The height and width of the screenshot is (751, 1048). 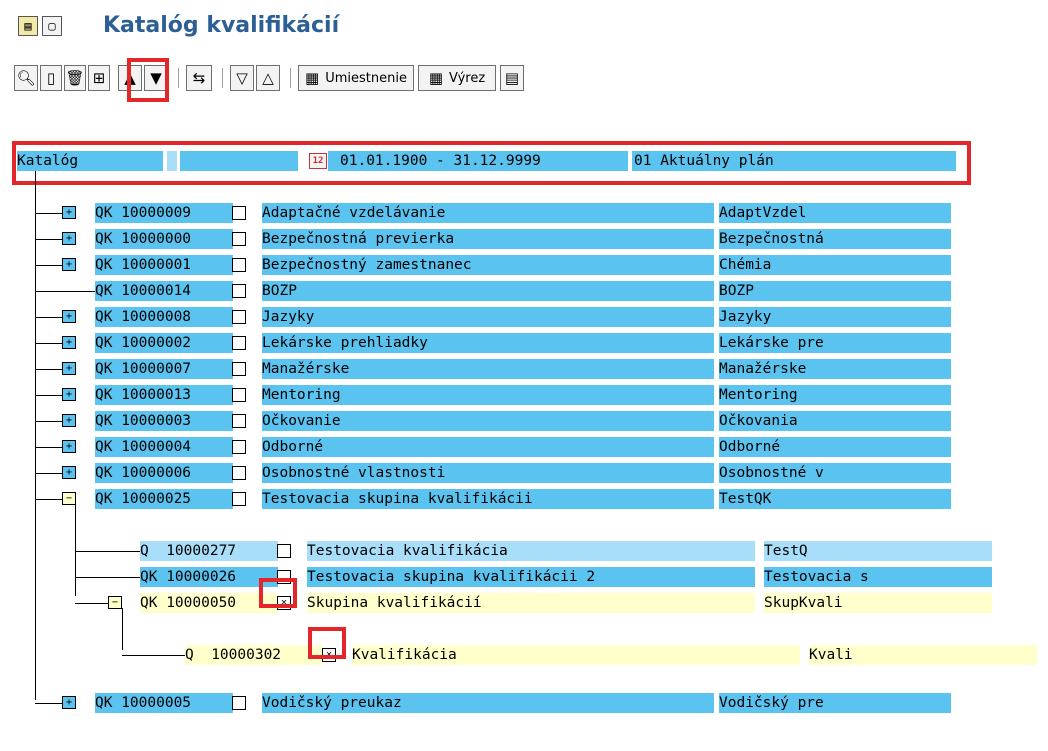 I want to click on tree-node-short: Chémia, so click(x=835, y=265).